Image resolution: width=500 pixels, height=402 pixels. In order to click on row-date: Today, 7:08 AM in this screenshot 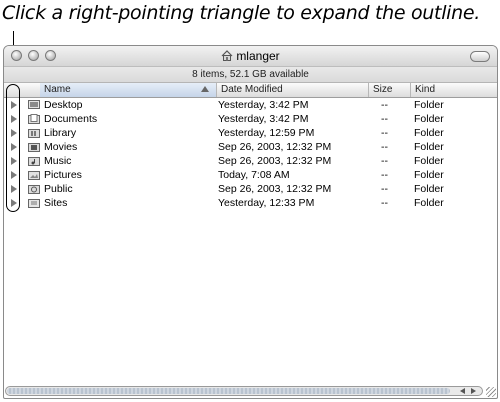, I will do `click(254, 175)`.